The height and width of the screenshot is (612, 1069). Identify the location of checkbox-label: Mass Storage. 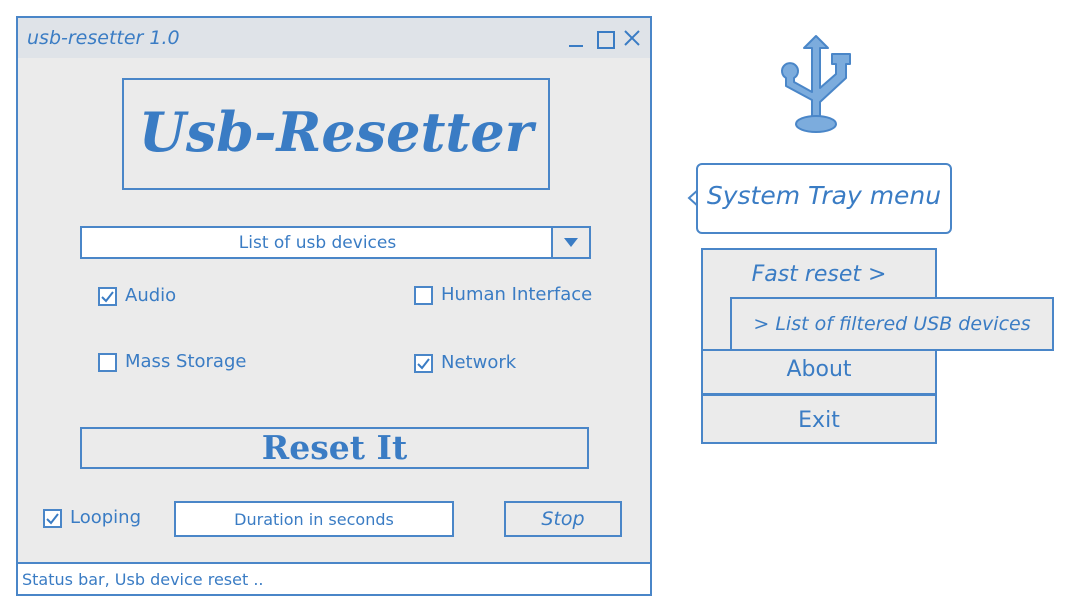
(186, 361).